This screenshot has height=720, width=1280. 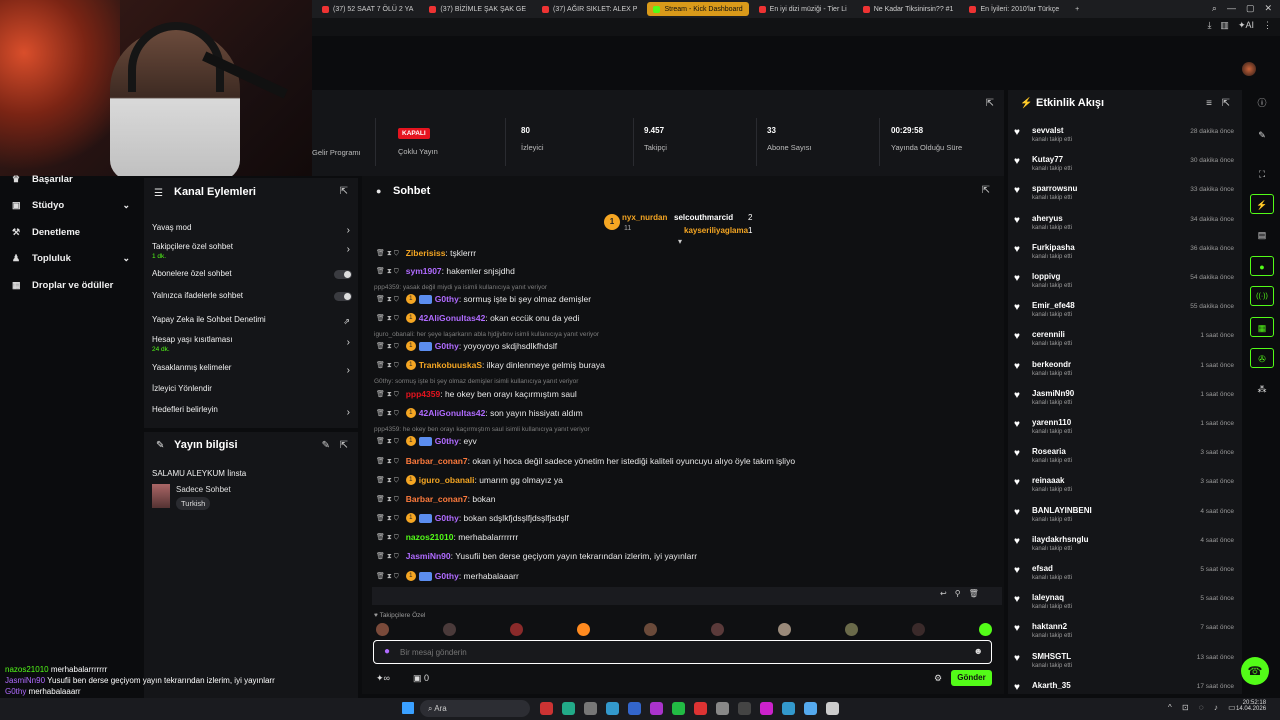 I want to click on browser-tab: (37) AĞIR SIKLET: ALEX P, so click(x=589, y=9).